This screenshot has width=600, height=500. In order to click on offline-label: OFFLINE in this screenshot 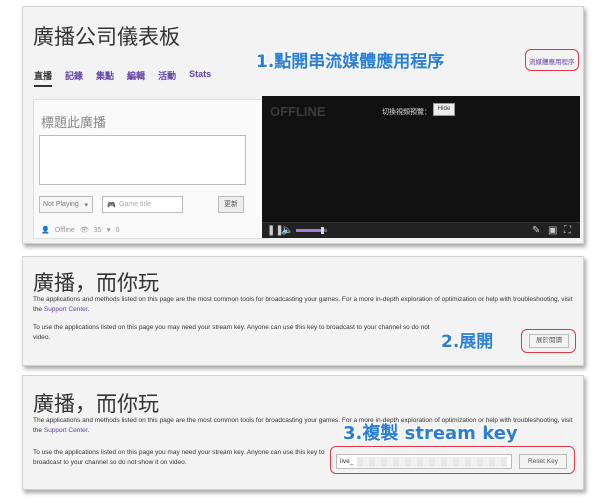, I will do `click(298, 111)`.